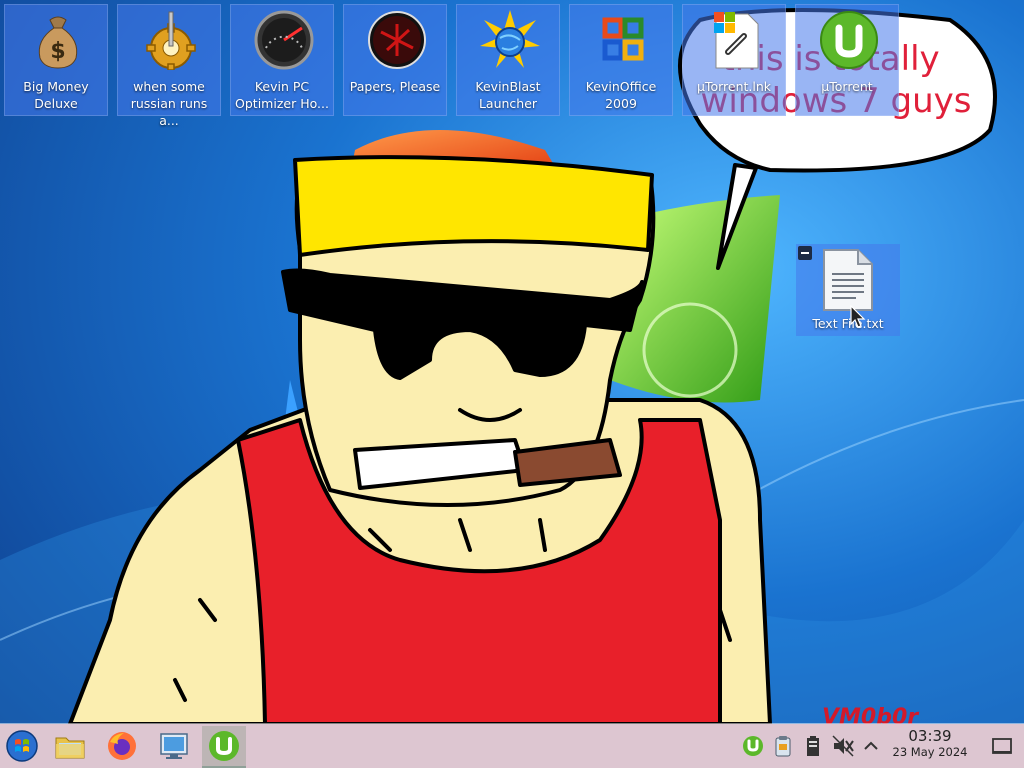 This screenshot has width=1024, height=768. Describe the element at coordinates (848, 280) in the screenshot. I see `text-document-icon` at that location.